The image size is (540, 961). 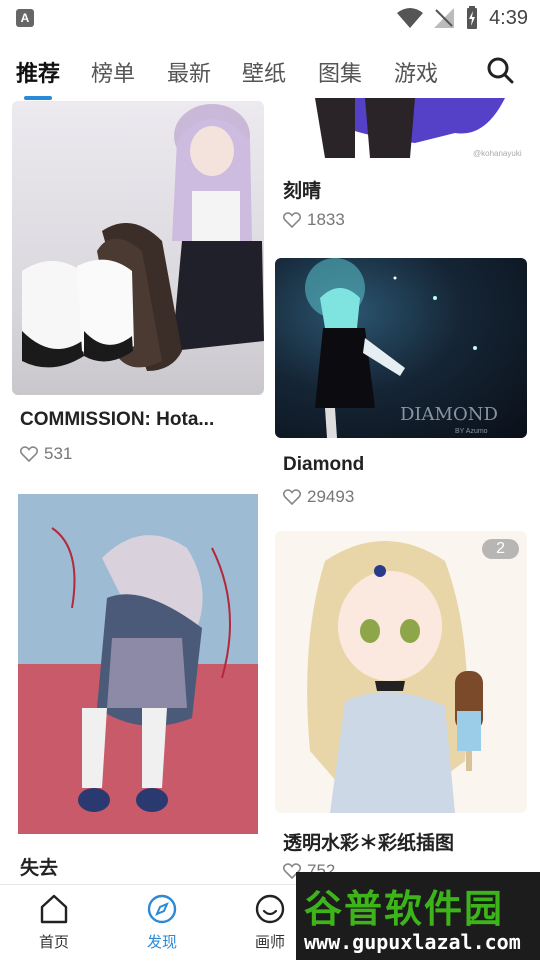 I want to click on artwork-thumbnail: DIAMOND BY Azumo, so click(x=401, y=348).